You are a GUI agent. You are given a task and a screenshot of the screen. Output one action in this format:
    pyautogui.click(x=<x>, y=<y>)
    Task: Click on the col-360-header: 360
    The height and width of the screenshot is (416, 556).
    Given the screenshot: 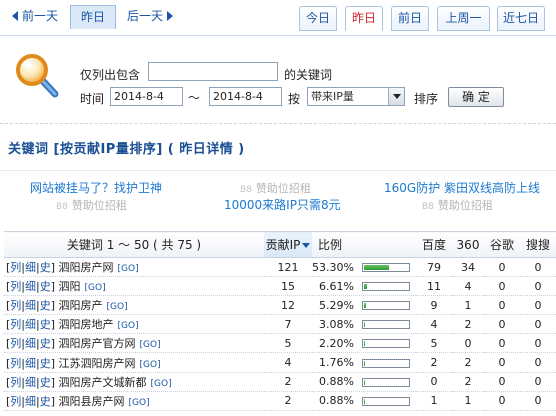 What is the action you would take?
    pyautogui.click(x=468, y=244)
    